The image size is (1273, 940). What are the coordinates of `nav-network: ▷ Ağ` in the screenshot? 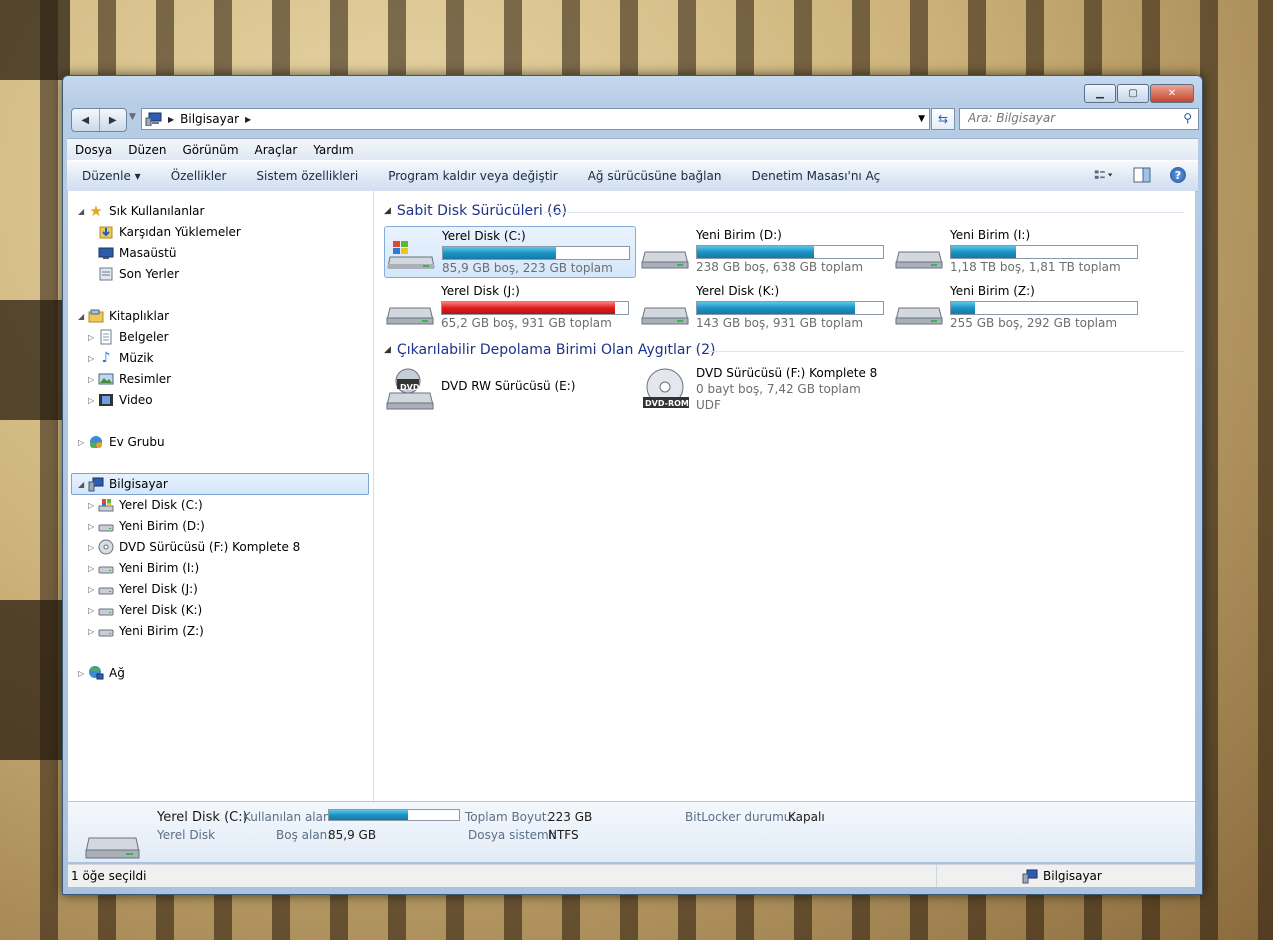 It's located at (101, 673).